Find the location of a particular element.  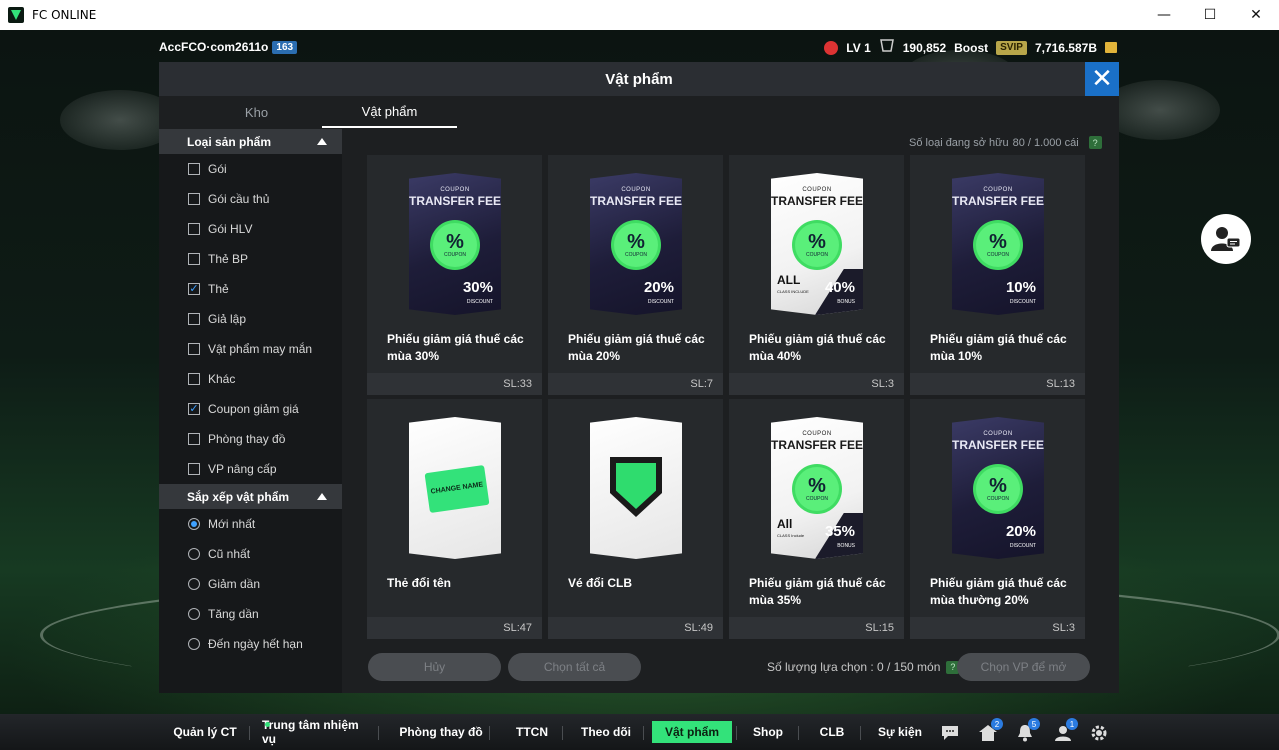

help-icon: ? is located at coordinates (1095, 142).